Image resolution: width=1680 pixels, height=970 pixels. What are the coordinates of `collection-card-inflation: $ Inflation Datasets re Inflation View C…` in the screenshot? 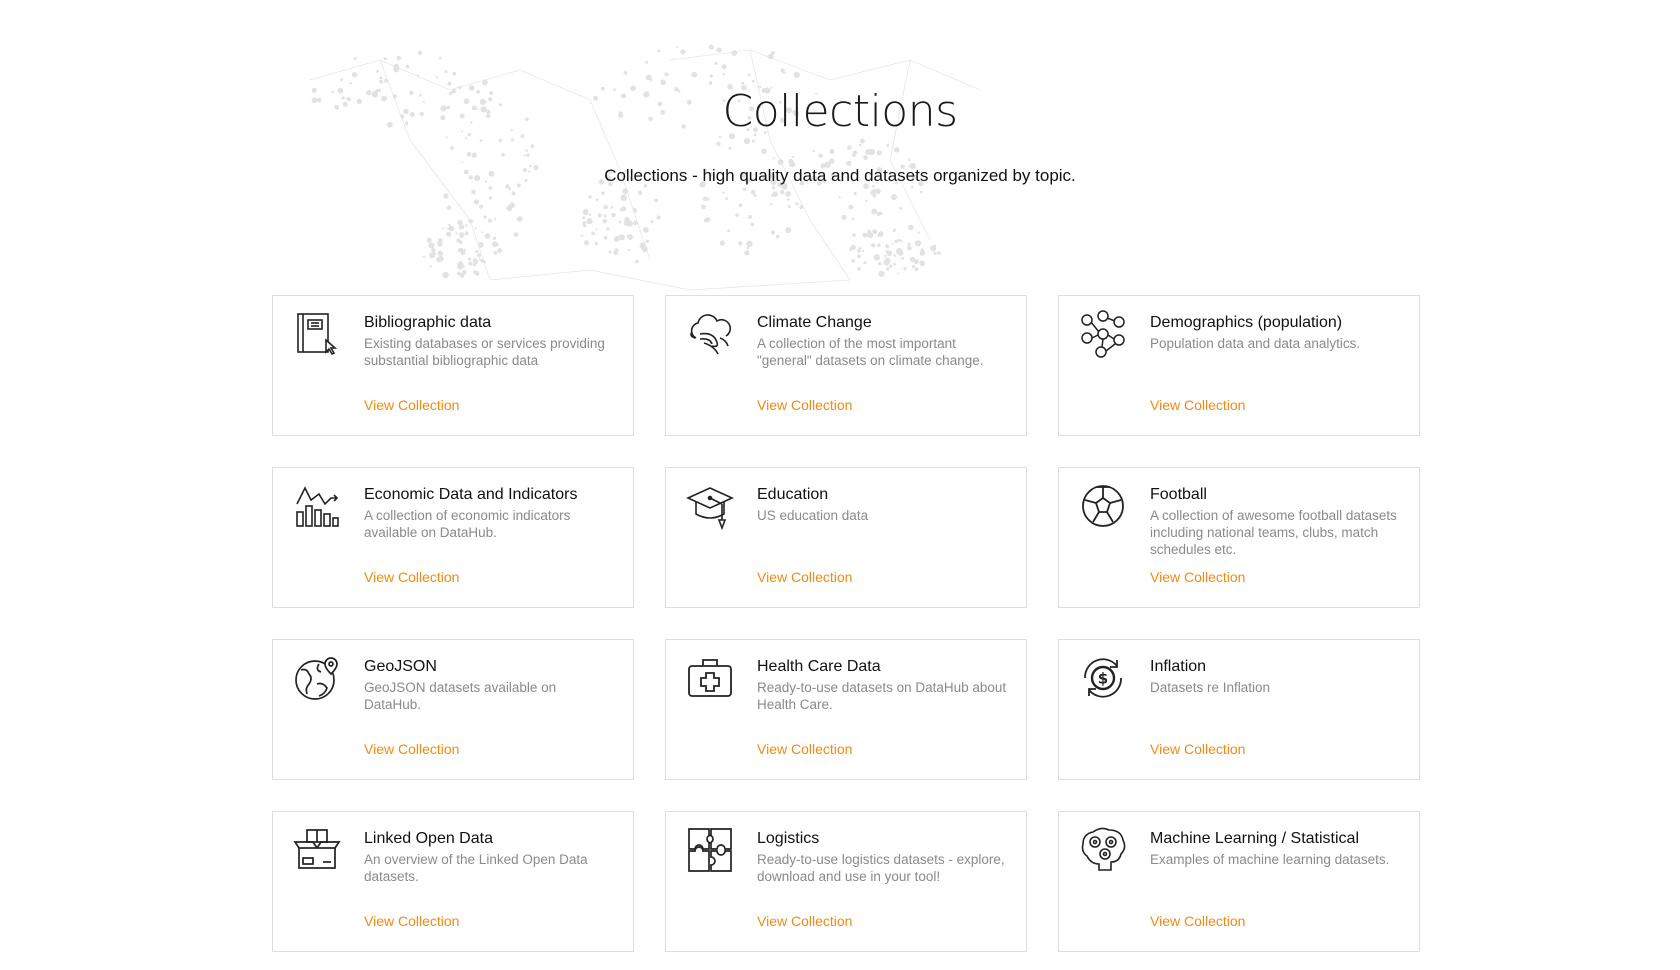 It's located at (1239, 709).